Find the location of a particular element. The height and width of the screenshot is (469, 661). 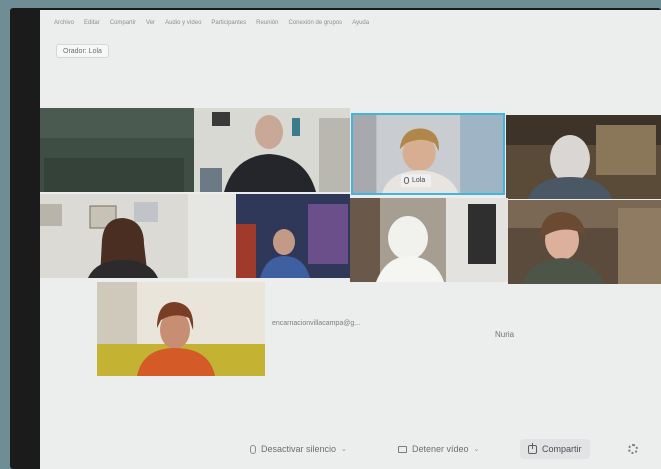

settings-button is located at coordinates (633, 449).